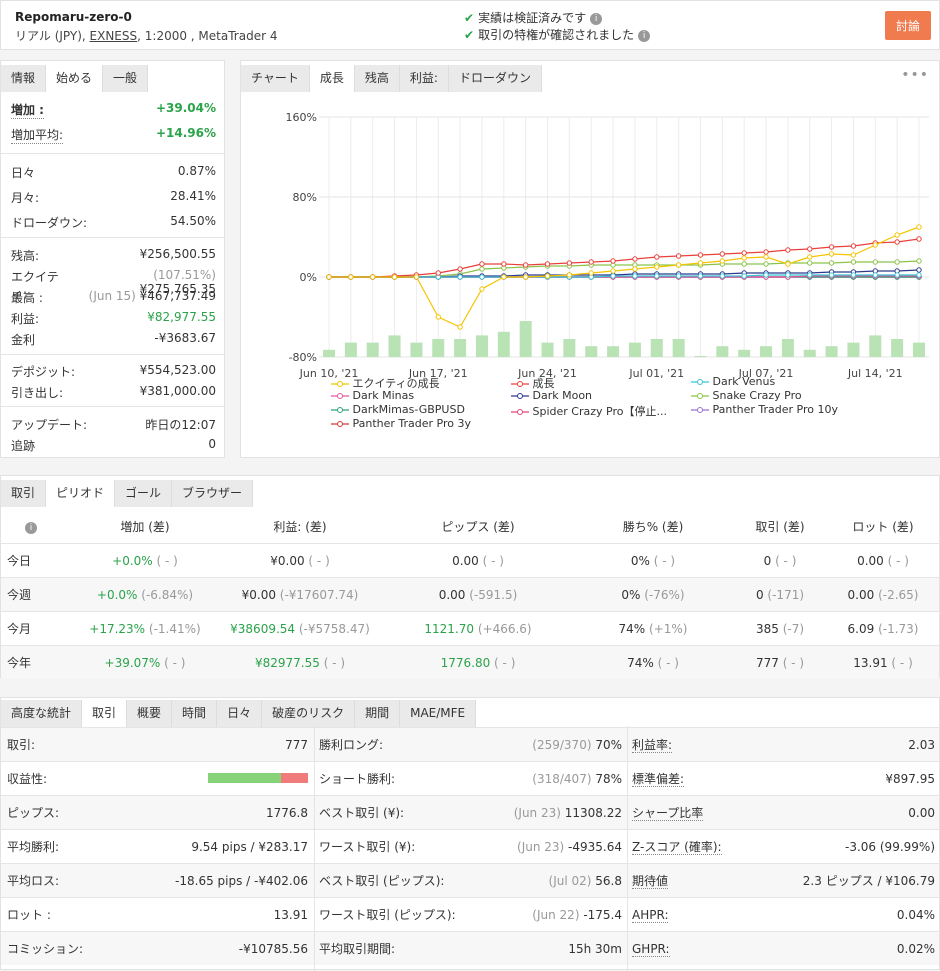  I want to click on stats-value-note: (318/407), so click(564, 779).